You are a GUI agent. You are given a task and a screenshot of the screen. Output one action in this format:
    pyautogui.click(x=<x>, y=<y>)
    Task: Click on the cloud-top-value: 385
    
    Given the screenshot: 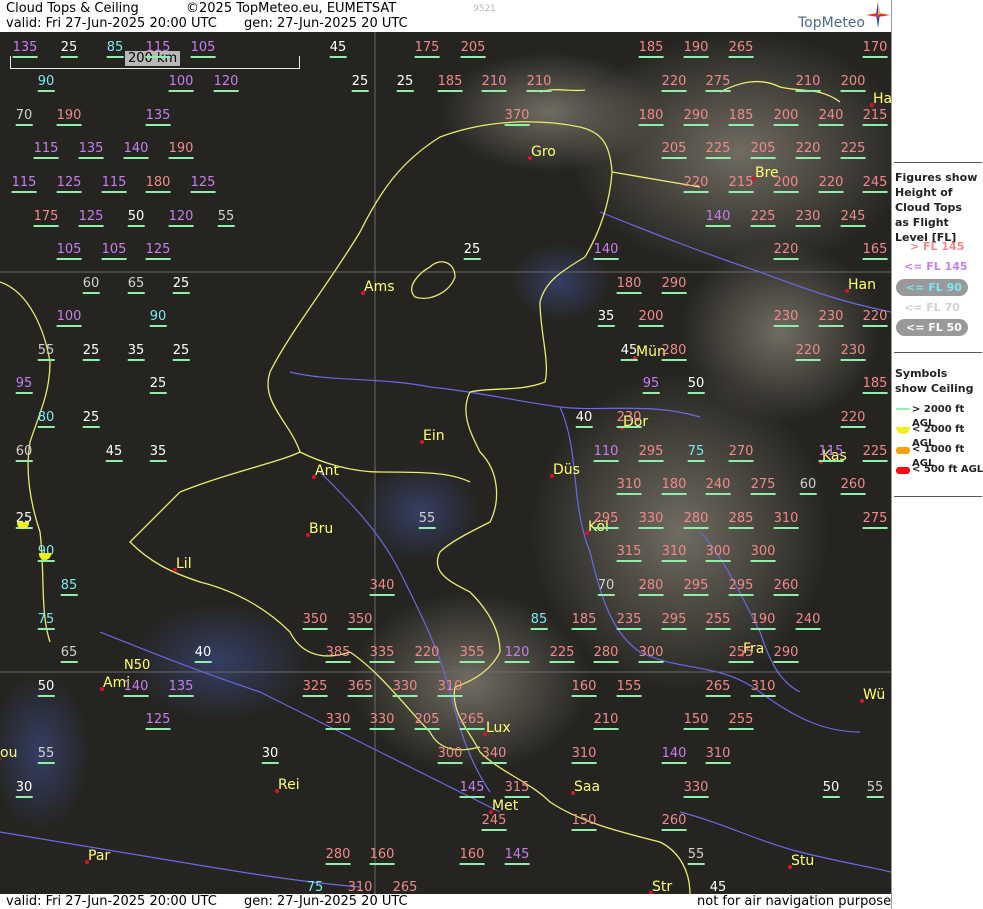 What is the action you would take?
    pyautogui.click(x=338, y=654)
    